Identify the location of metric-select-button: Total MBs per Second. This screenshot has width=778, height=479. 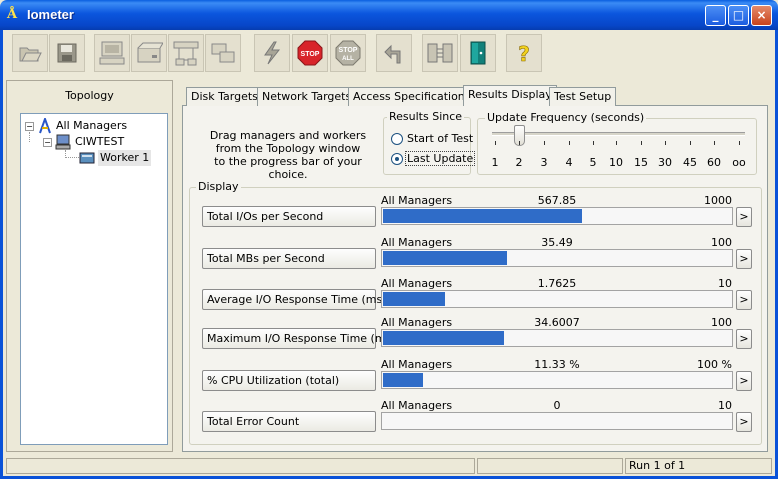
(289, 258).